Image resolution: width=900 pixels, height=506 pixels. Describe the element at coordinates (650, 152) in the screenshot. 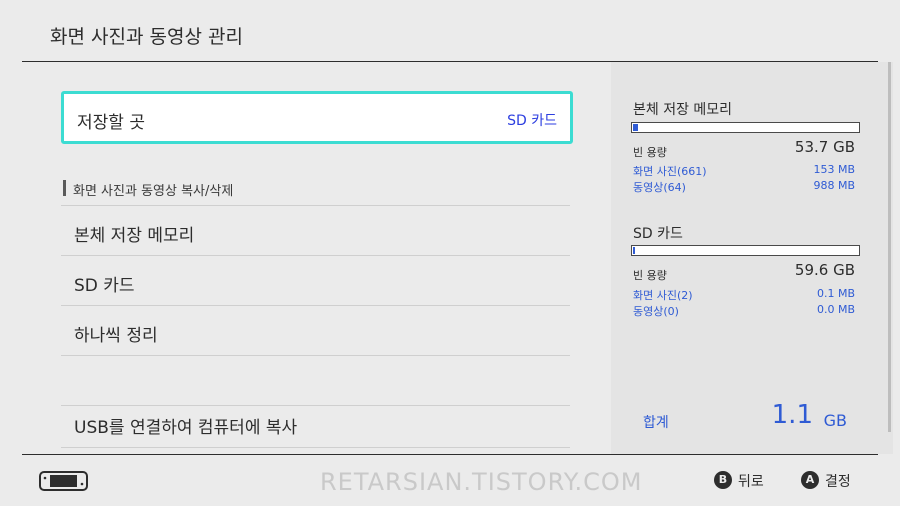

I see `internal-free-label: 빈 용량` at that location.